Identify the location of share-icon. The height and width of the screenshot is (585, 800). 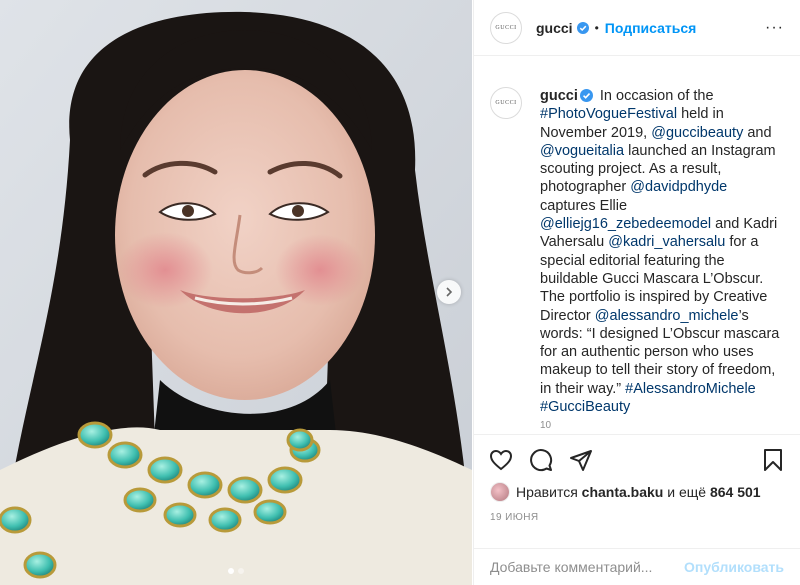
(581, 460).